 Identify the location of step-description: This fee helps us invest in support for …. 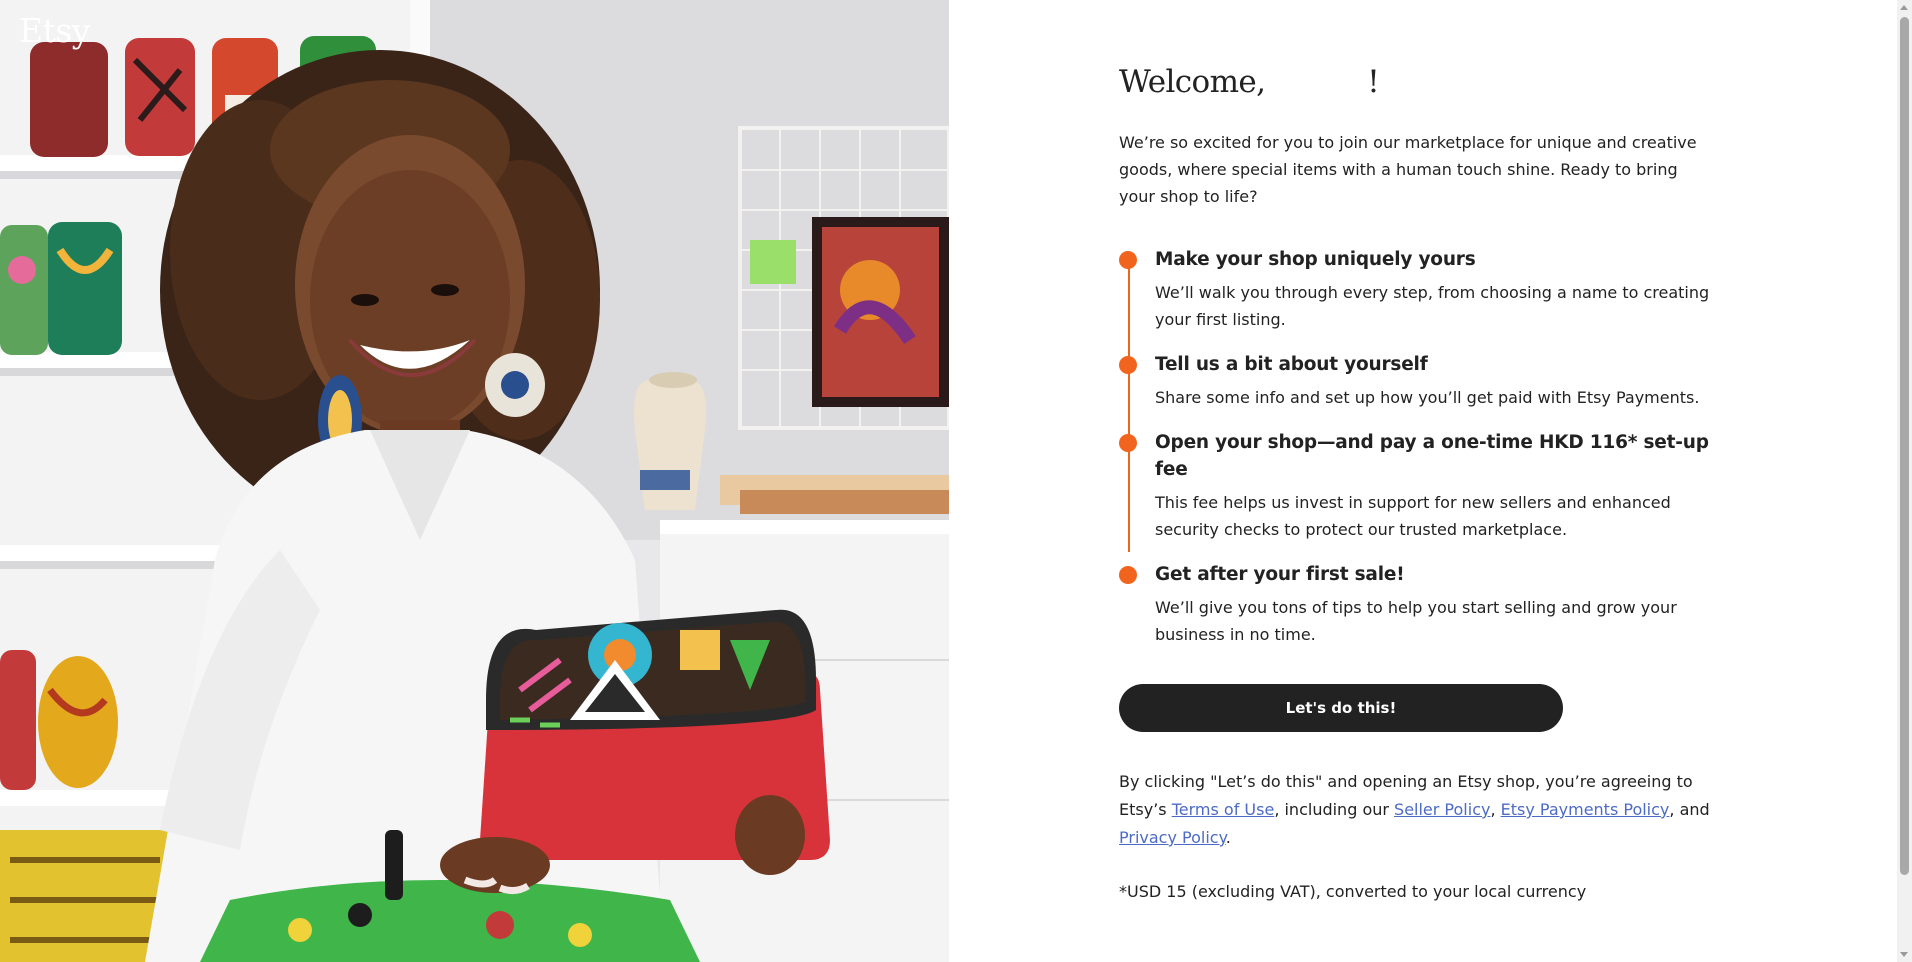
(1413, 516).